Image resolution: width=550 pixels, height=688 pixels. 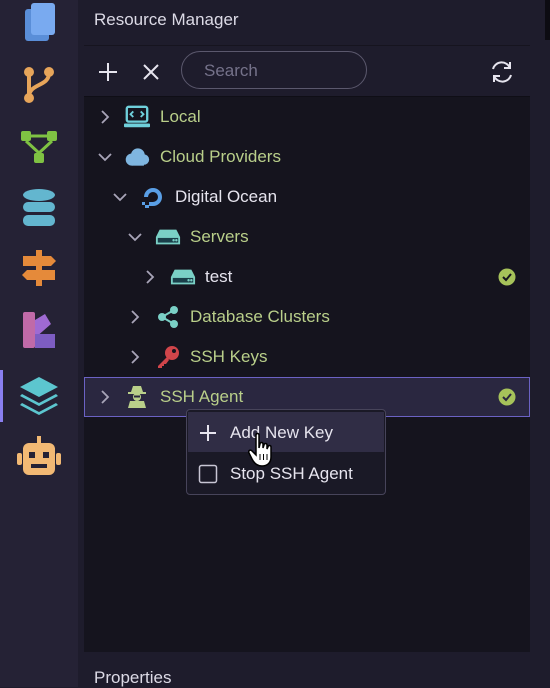 I want to click on tree-item-label: Database Clusters, so click(x=260, y=316).